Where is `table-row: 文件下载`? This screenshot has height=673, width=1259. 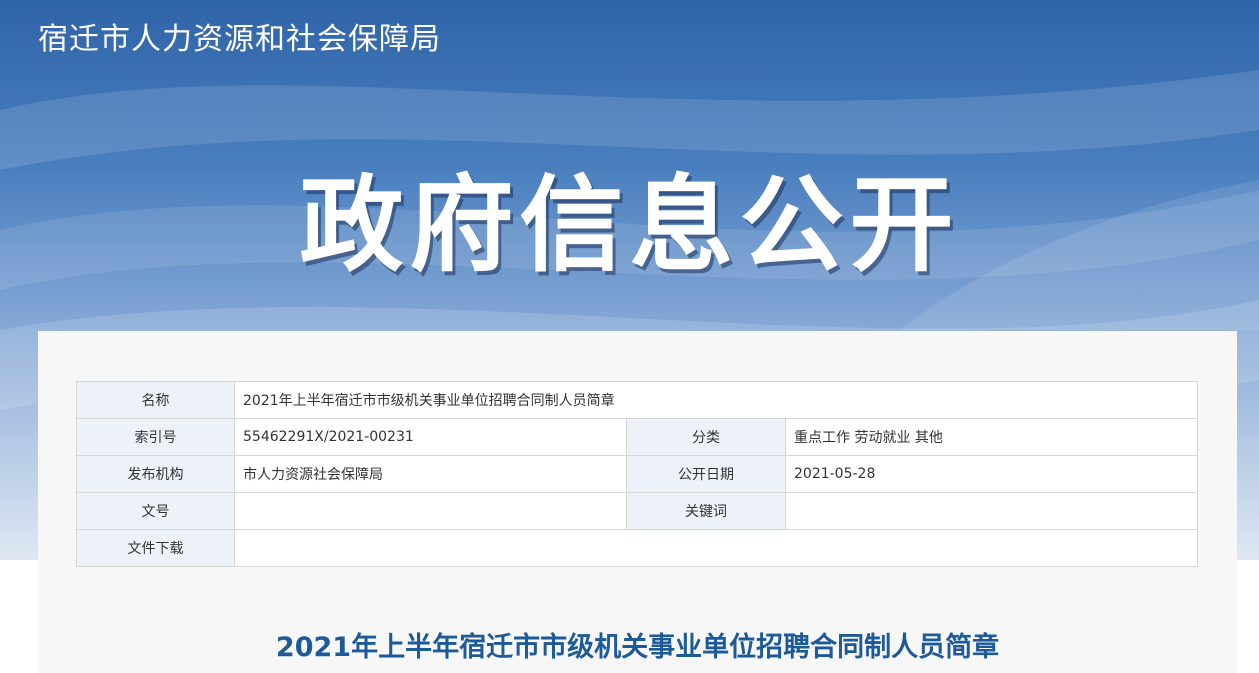 table-row: 文件下载 is located at coordinates (637, 548).